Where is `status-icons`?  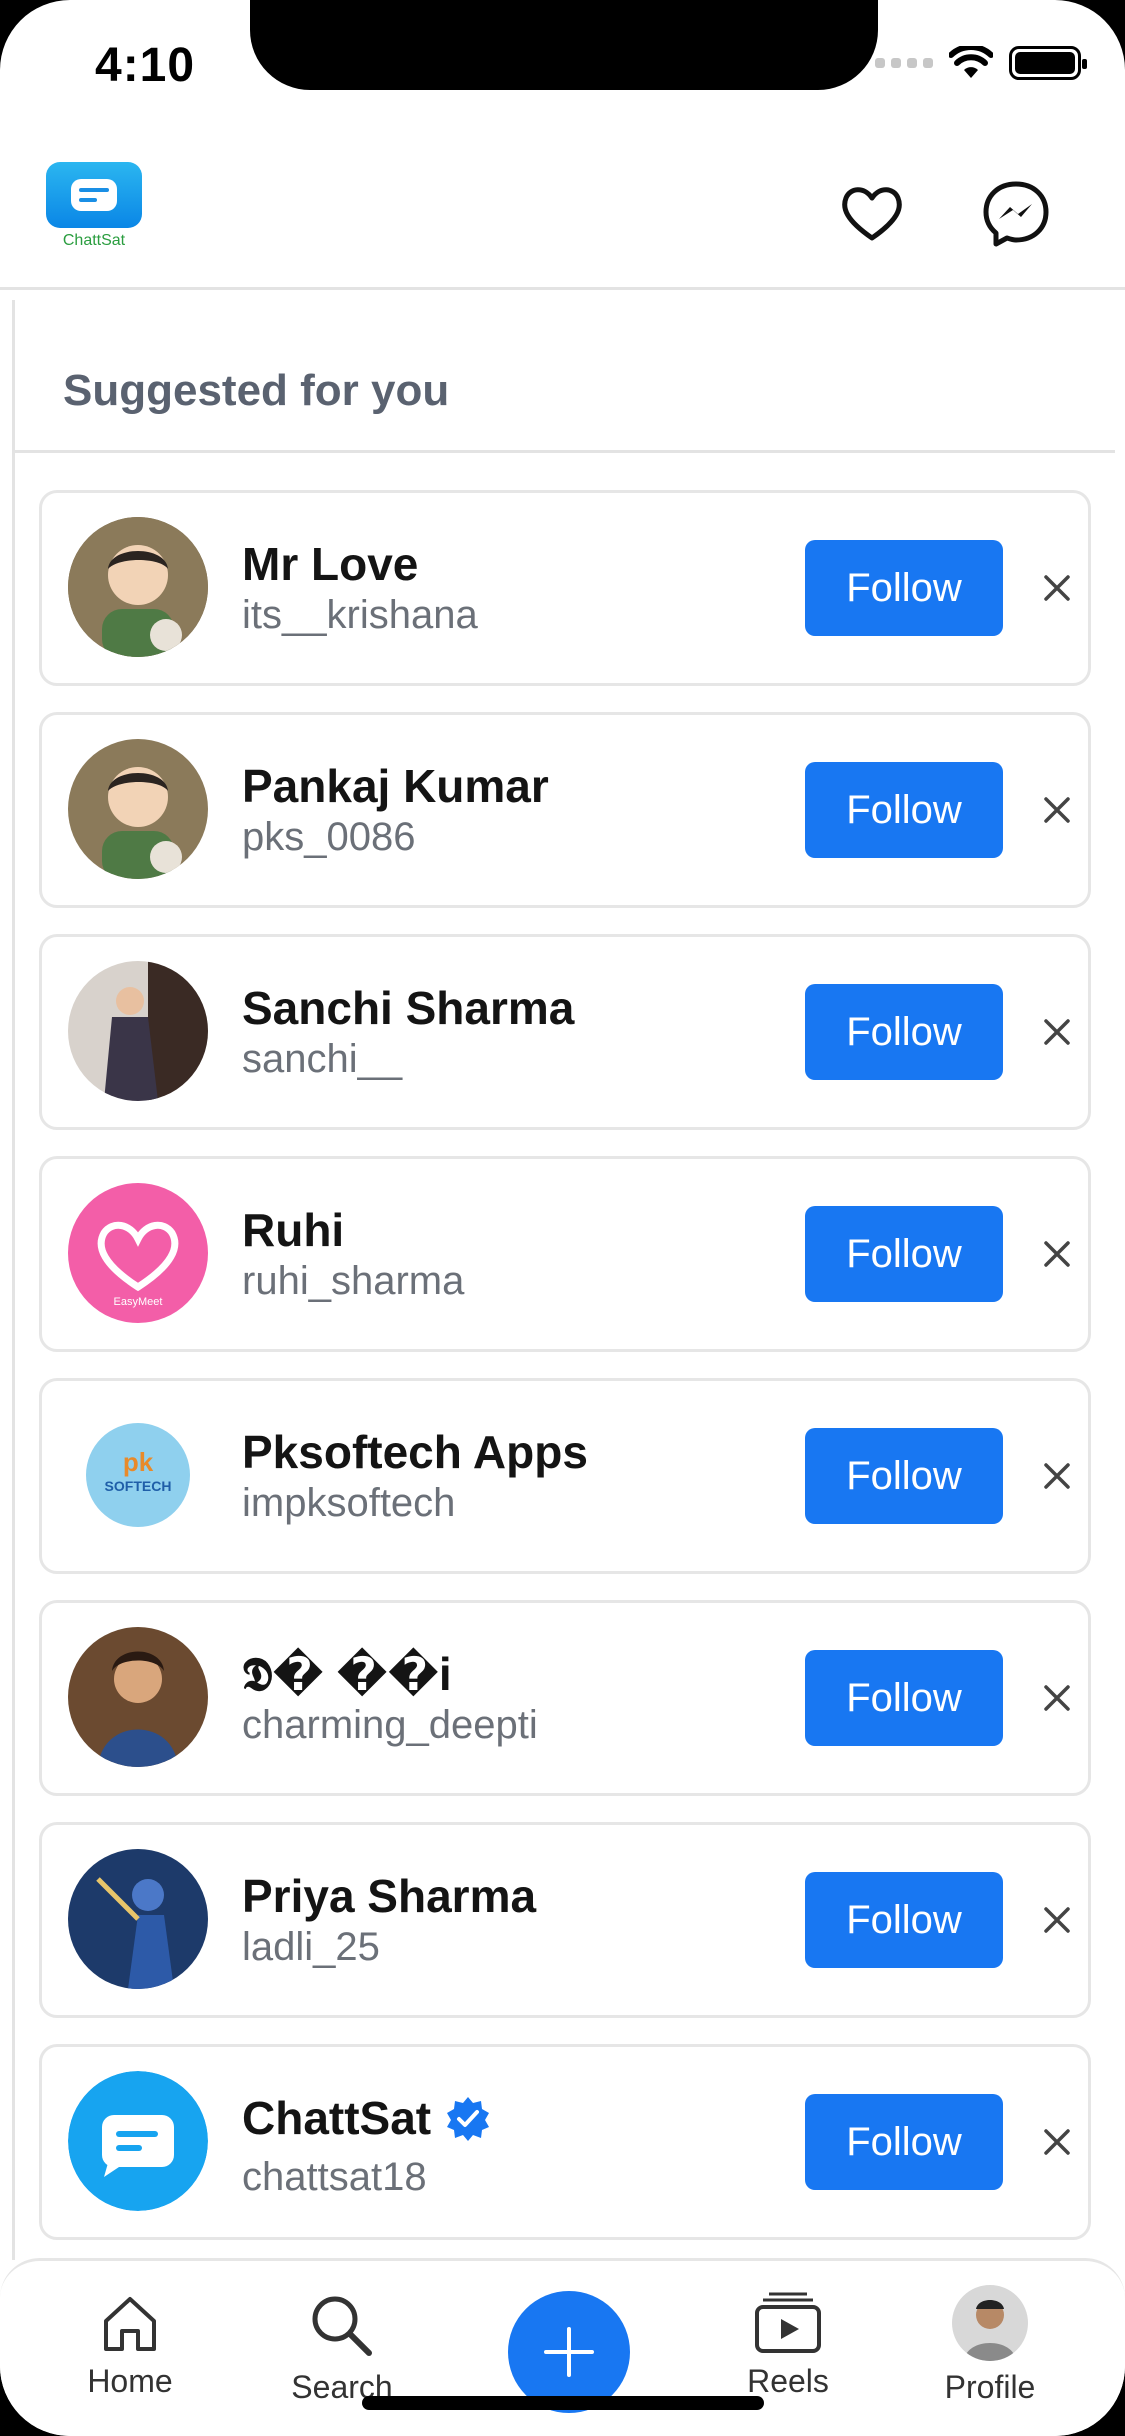 status-icons is located at coordinates (981, 63).